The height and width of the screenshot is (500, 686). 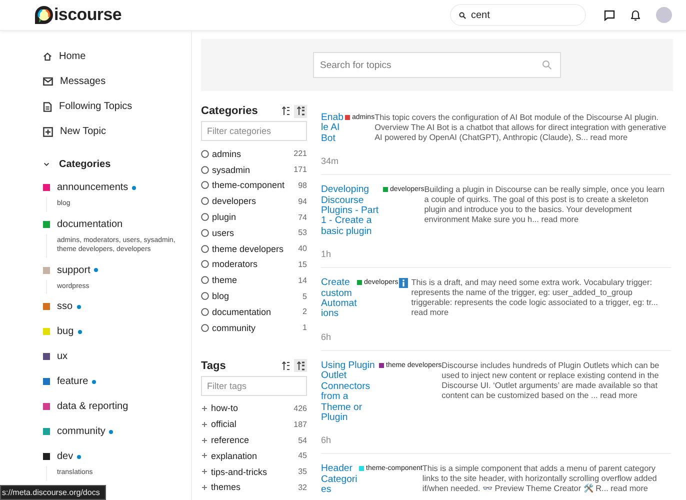 I want to click on filter-option: tips-and-tricks, so click(x=253, y=471).